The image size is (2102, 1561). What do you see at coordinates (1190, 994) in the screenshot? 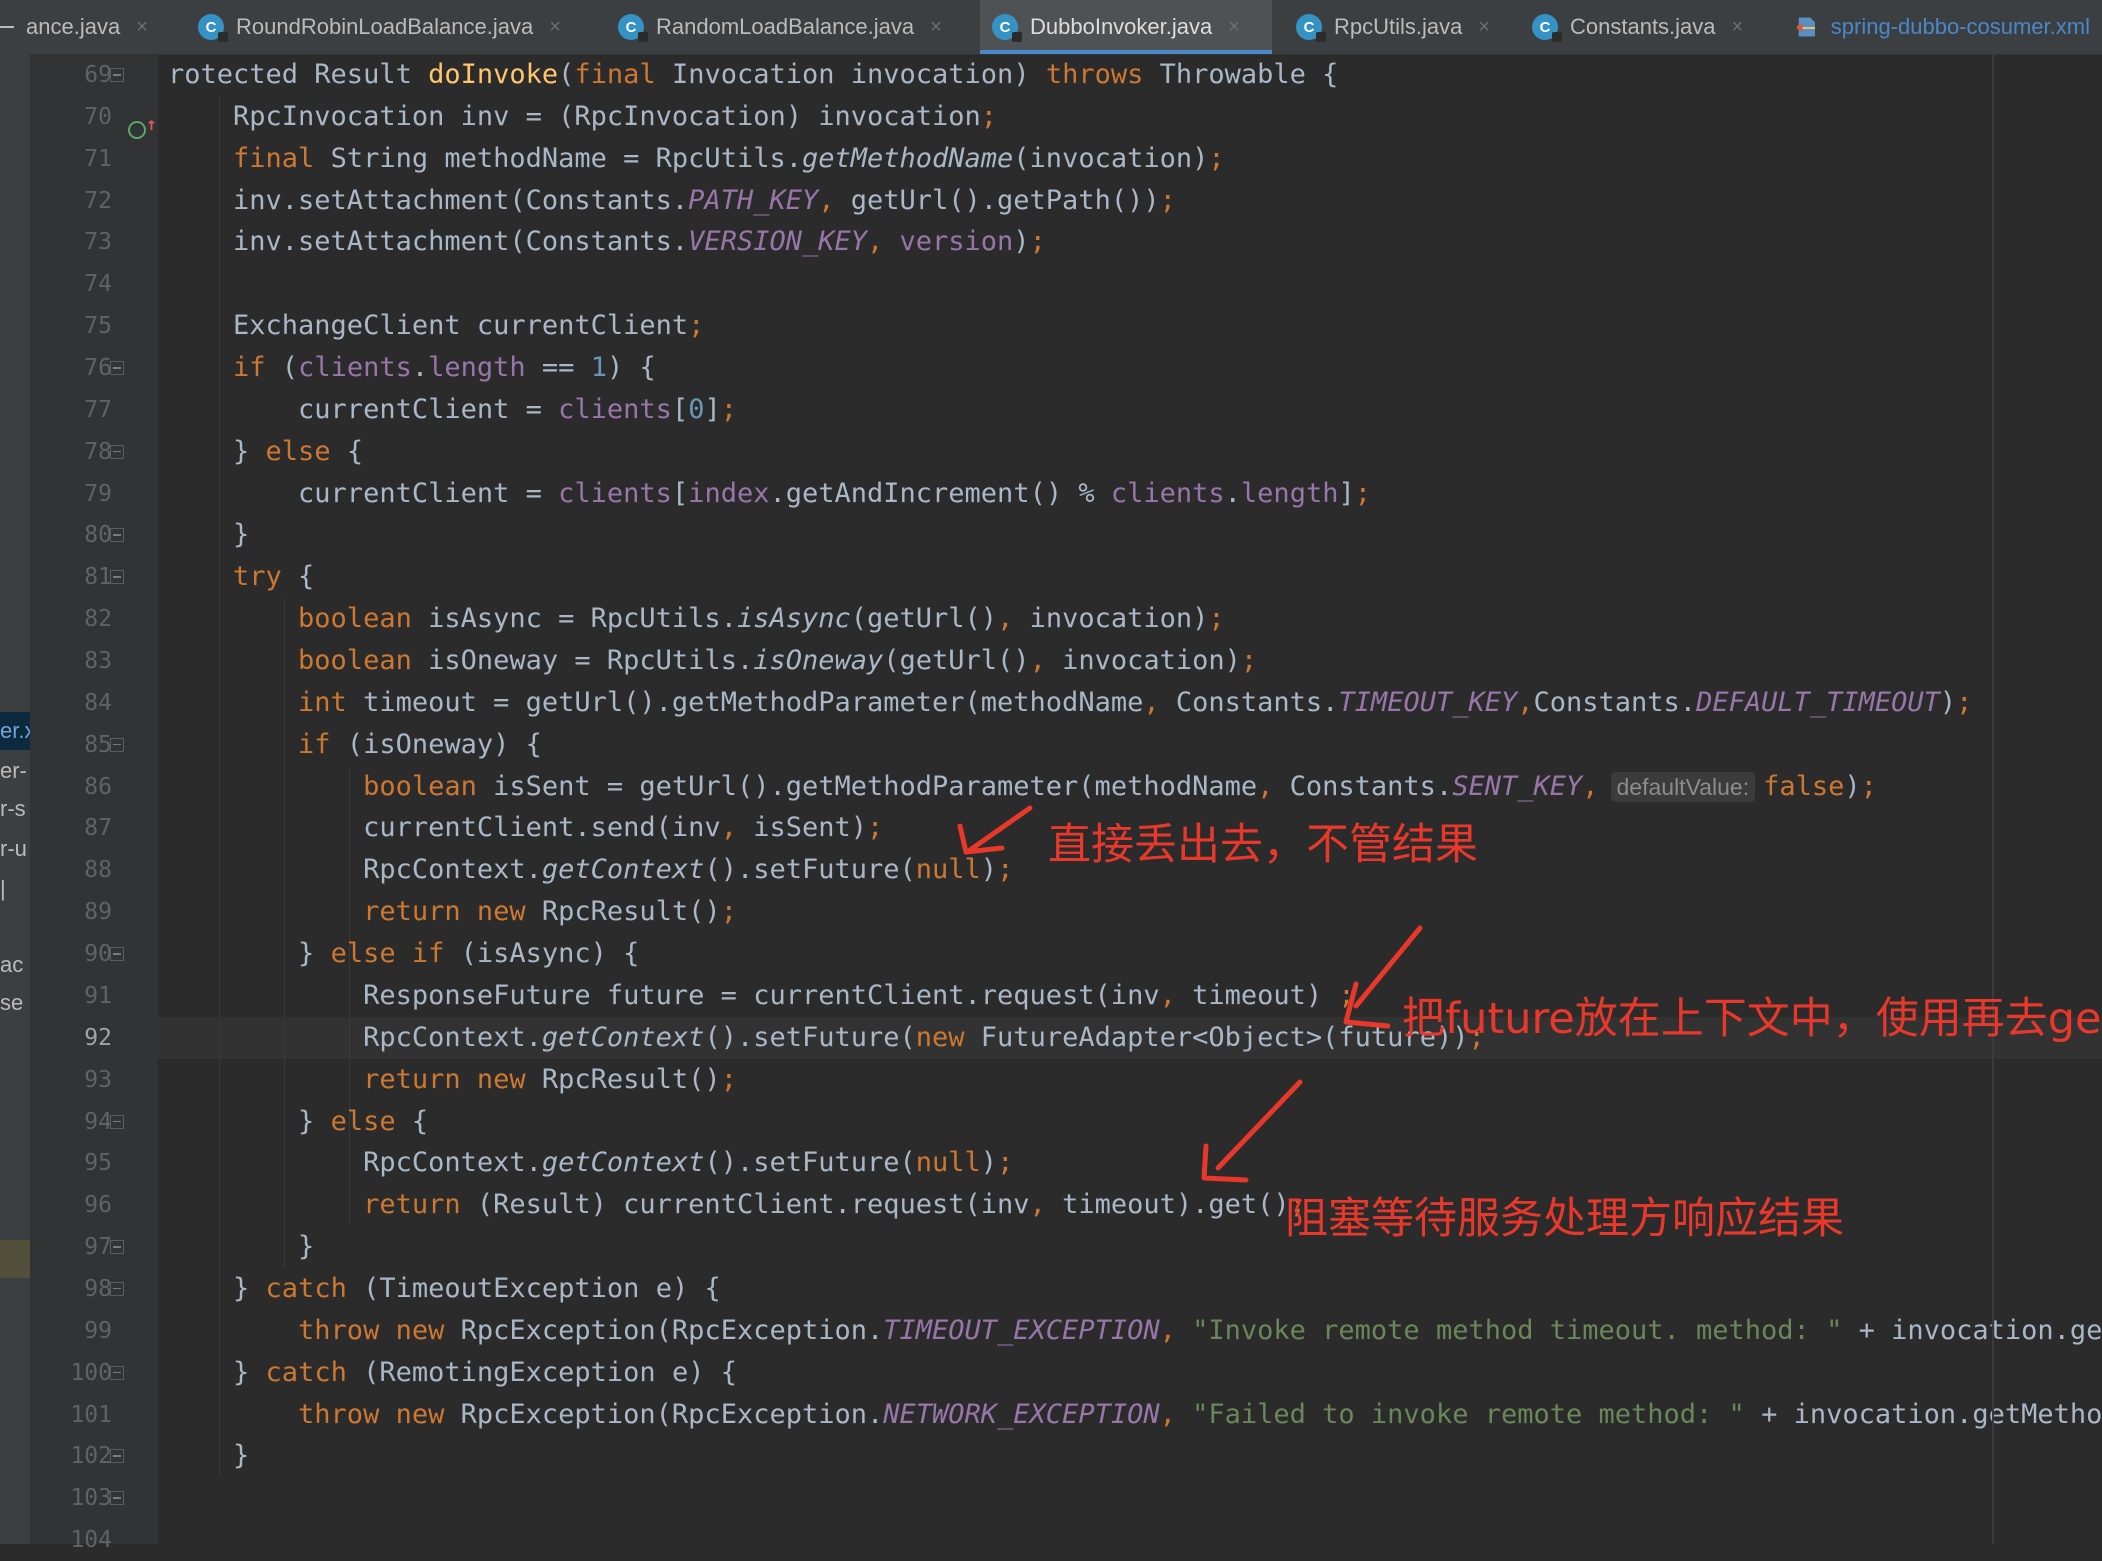
I see `annotation-arrows` at bounding box center [1190, 994].